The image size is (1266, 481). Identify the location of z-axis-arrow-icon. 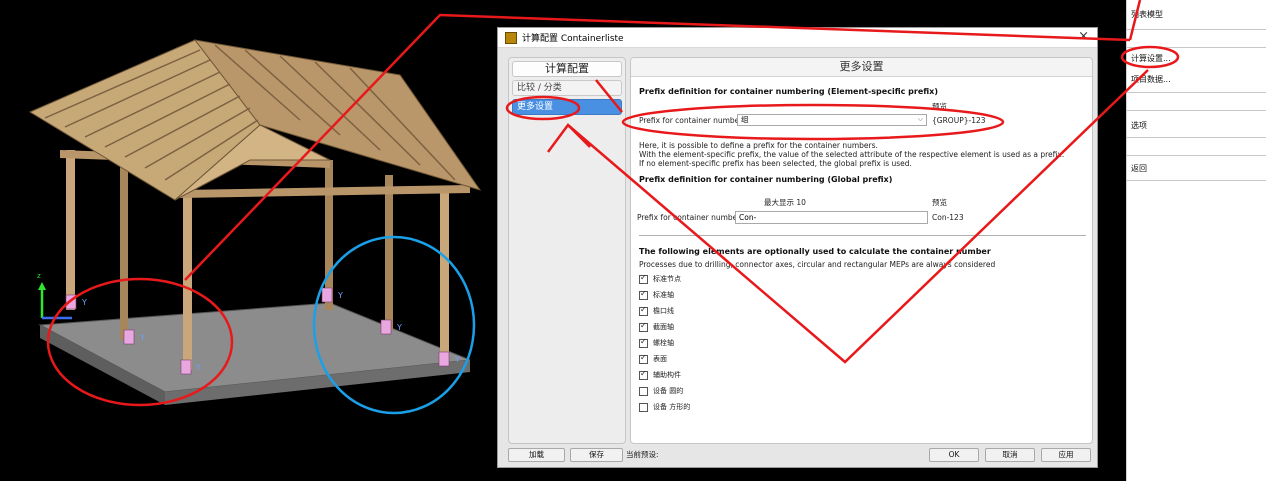
(42, 286).